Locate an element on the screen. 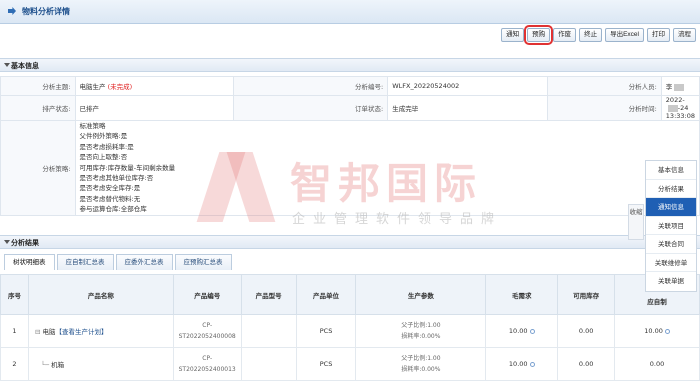 The image size is (700, 381). terminate-button: 终止 is located at coordinates (591, 35).